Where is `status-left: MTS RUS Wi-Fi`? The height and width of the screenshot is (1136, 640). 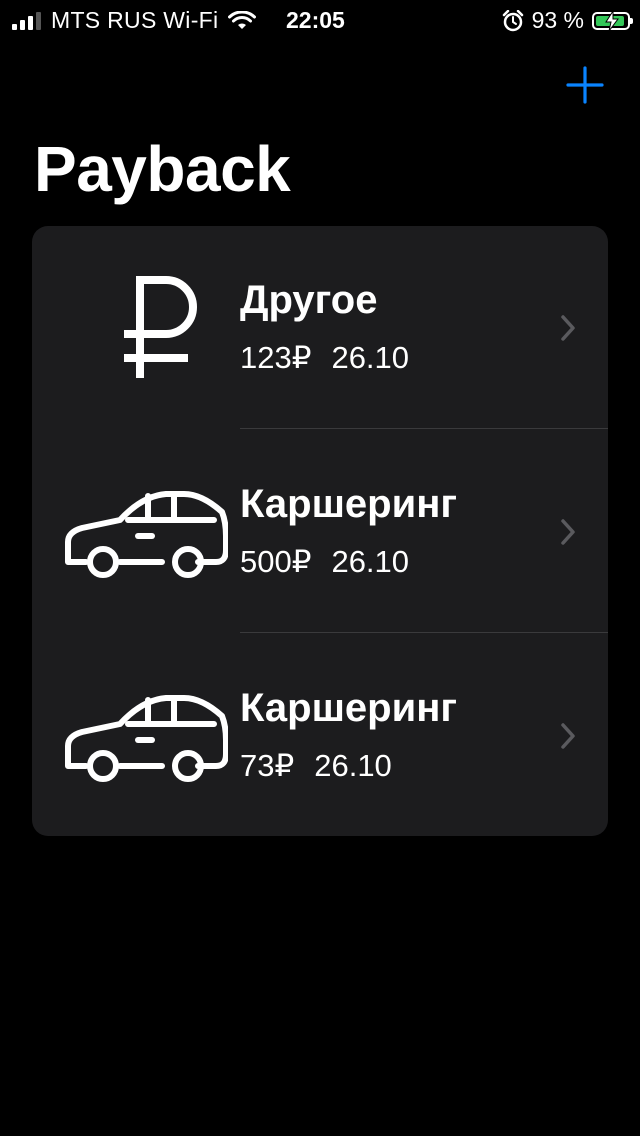
status-left: MTS RUS Wi-Fi is located at coordinates (134, 20).